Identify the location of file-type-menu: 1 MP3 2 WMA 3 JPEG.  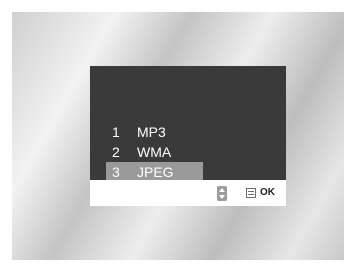
(188, 152).